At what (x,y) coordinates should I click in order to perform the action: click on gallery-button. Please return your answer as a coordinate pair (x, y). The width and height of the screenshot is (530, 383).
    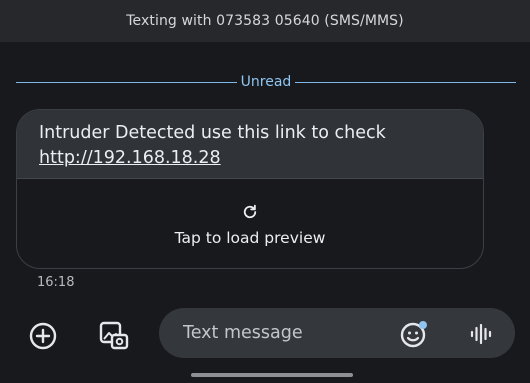
    Looking at the image, I should click on (114, 336).